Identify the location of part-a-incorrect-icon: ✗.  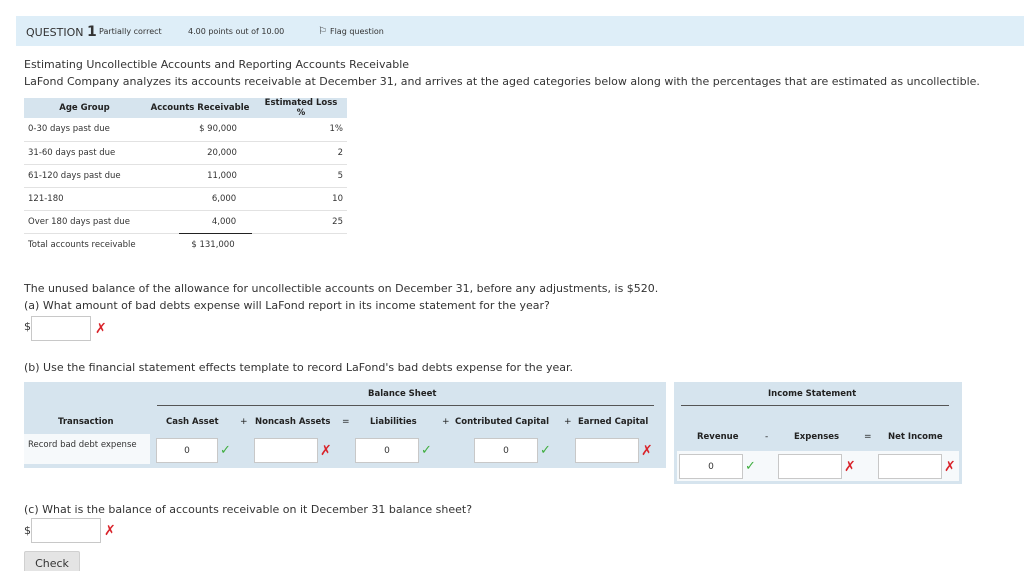
(101, 329).